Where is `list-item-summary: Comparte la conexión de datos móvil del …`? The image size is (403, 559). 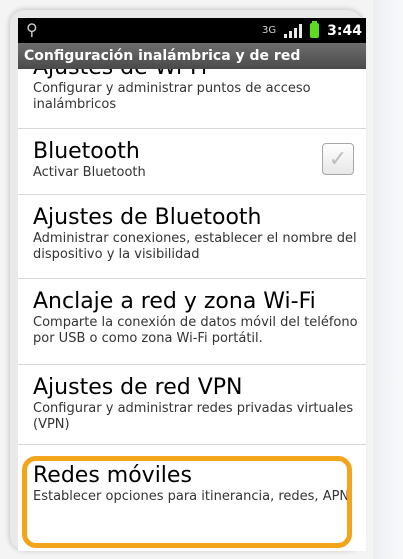 list-item-summary: Comparte la conexión de datos móvil del … is located at coordinates (195, 330).